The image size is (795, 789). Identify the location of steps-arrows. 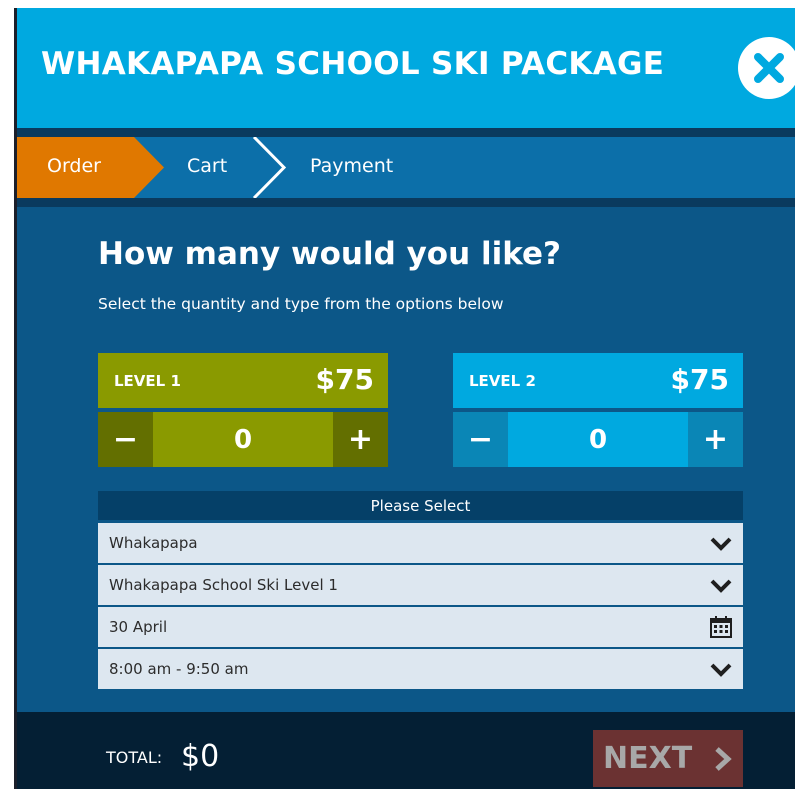
(152, 167).